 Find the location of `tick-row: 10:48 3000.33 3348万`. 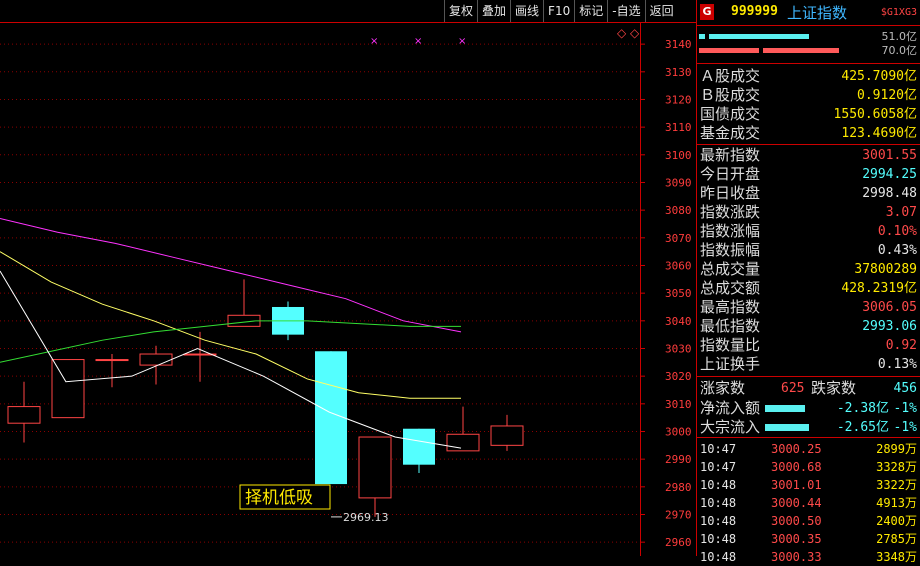

tick-row: 10:48 3000.33 3348万 is located at coordinates (808, 557).